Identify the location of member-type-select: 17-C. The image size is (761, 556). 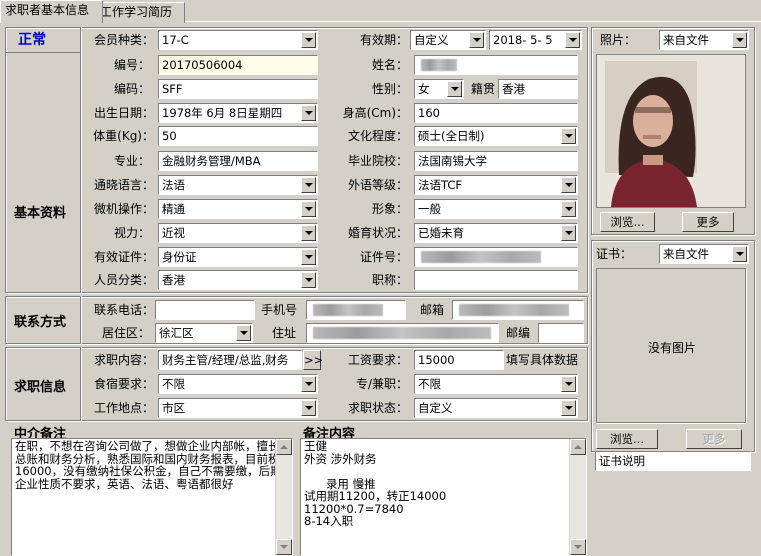
(238, 40).